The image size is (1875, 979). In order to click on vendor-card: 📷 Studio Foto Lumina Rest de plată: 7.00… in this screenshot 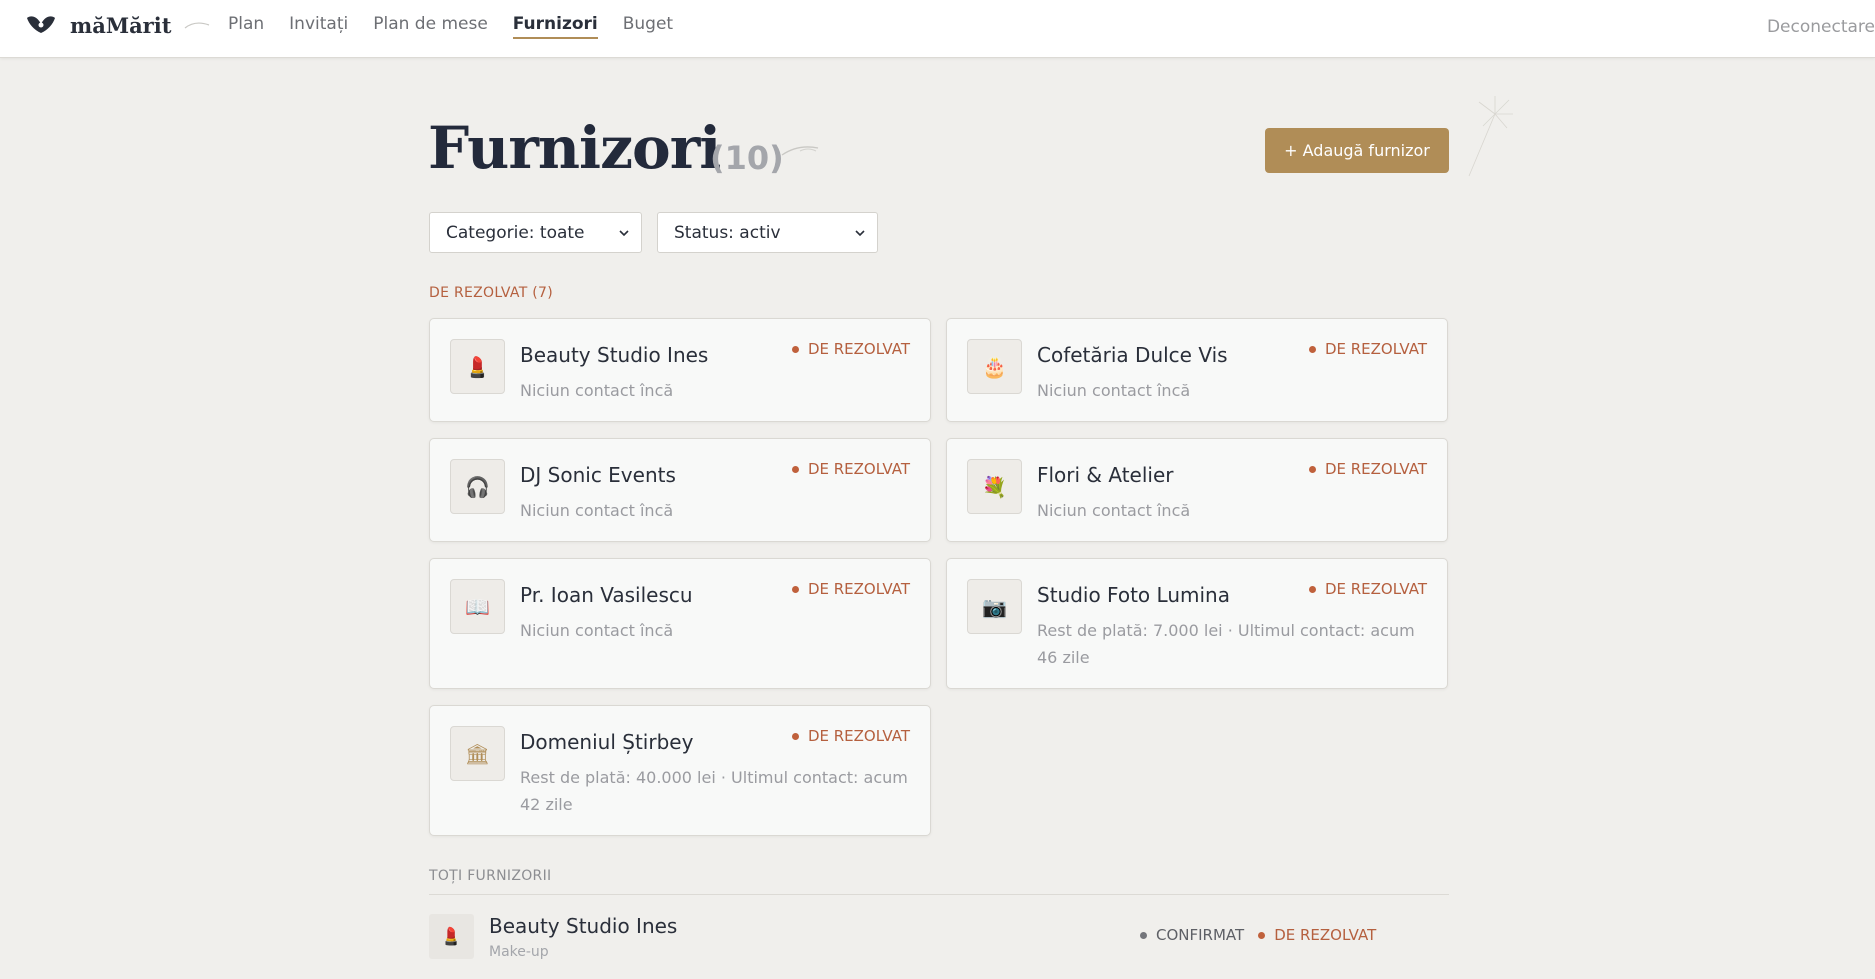, I will do `click(1197, 623)`.